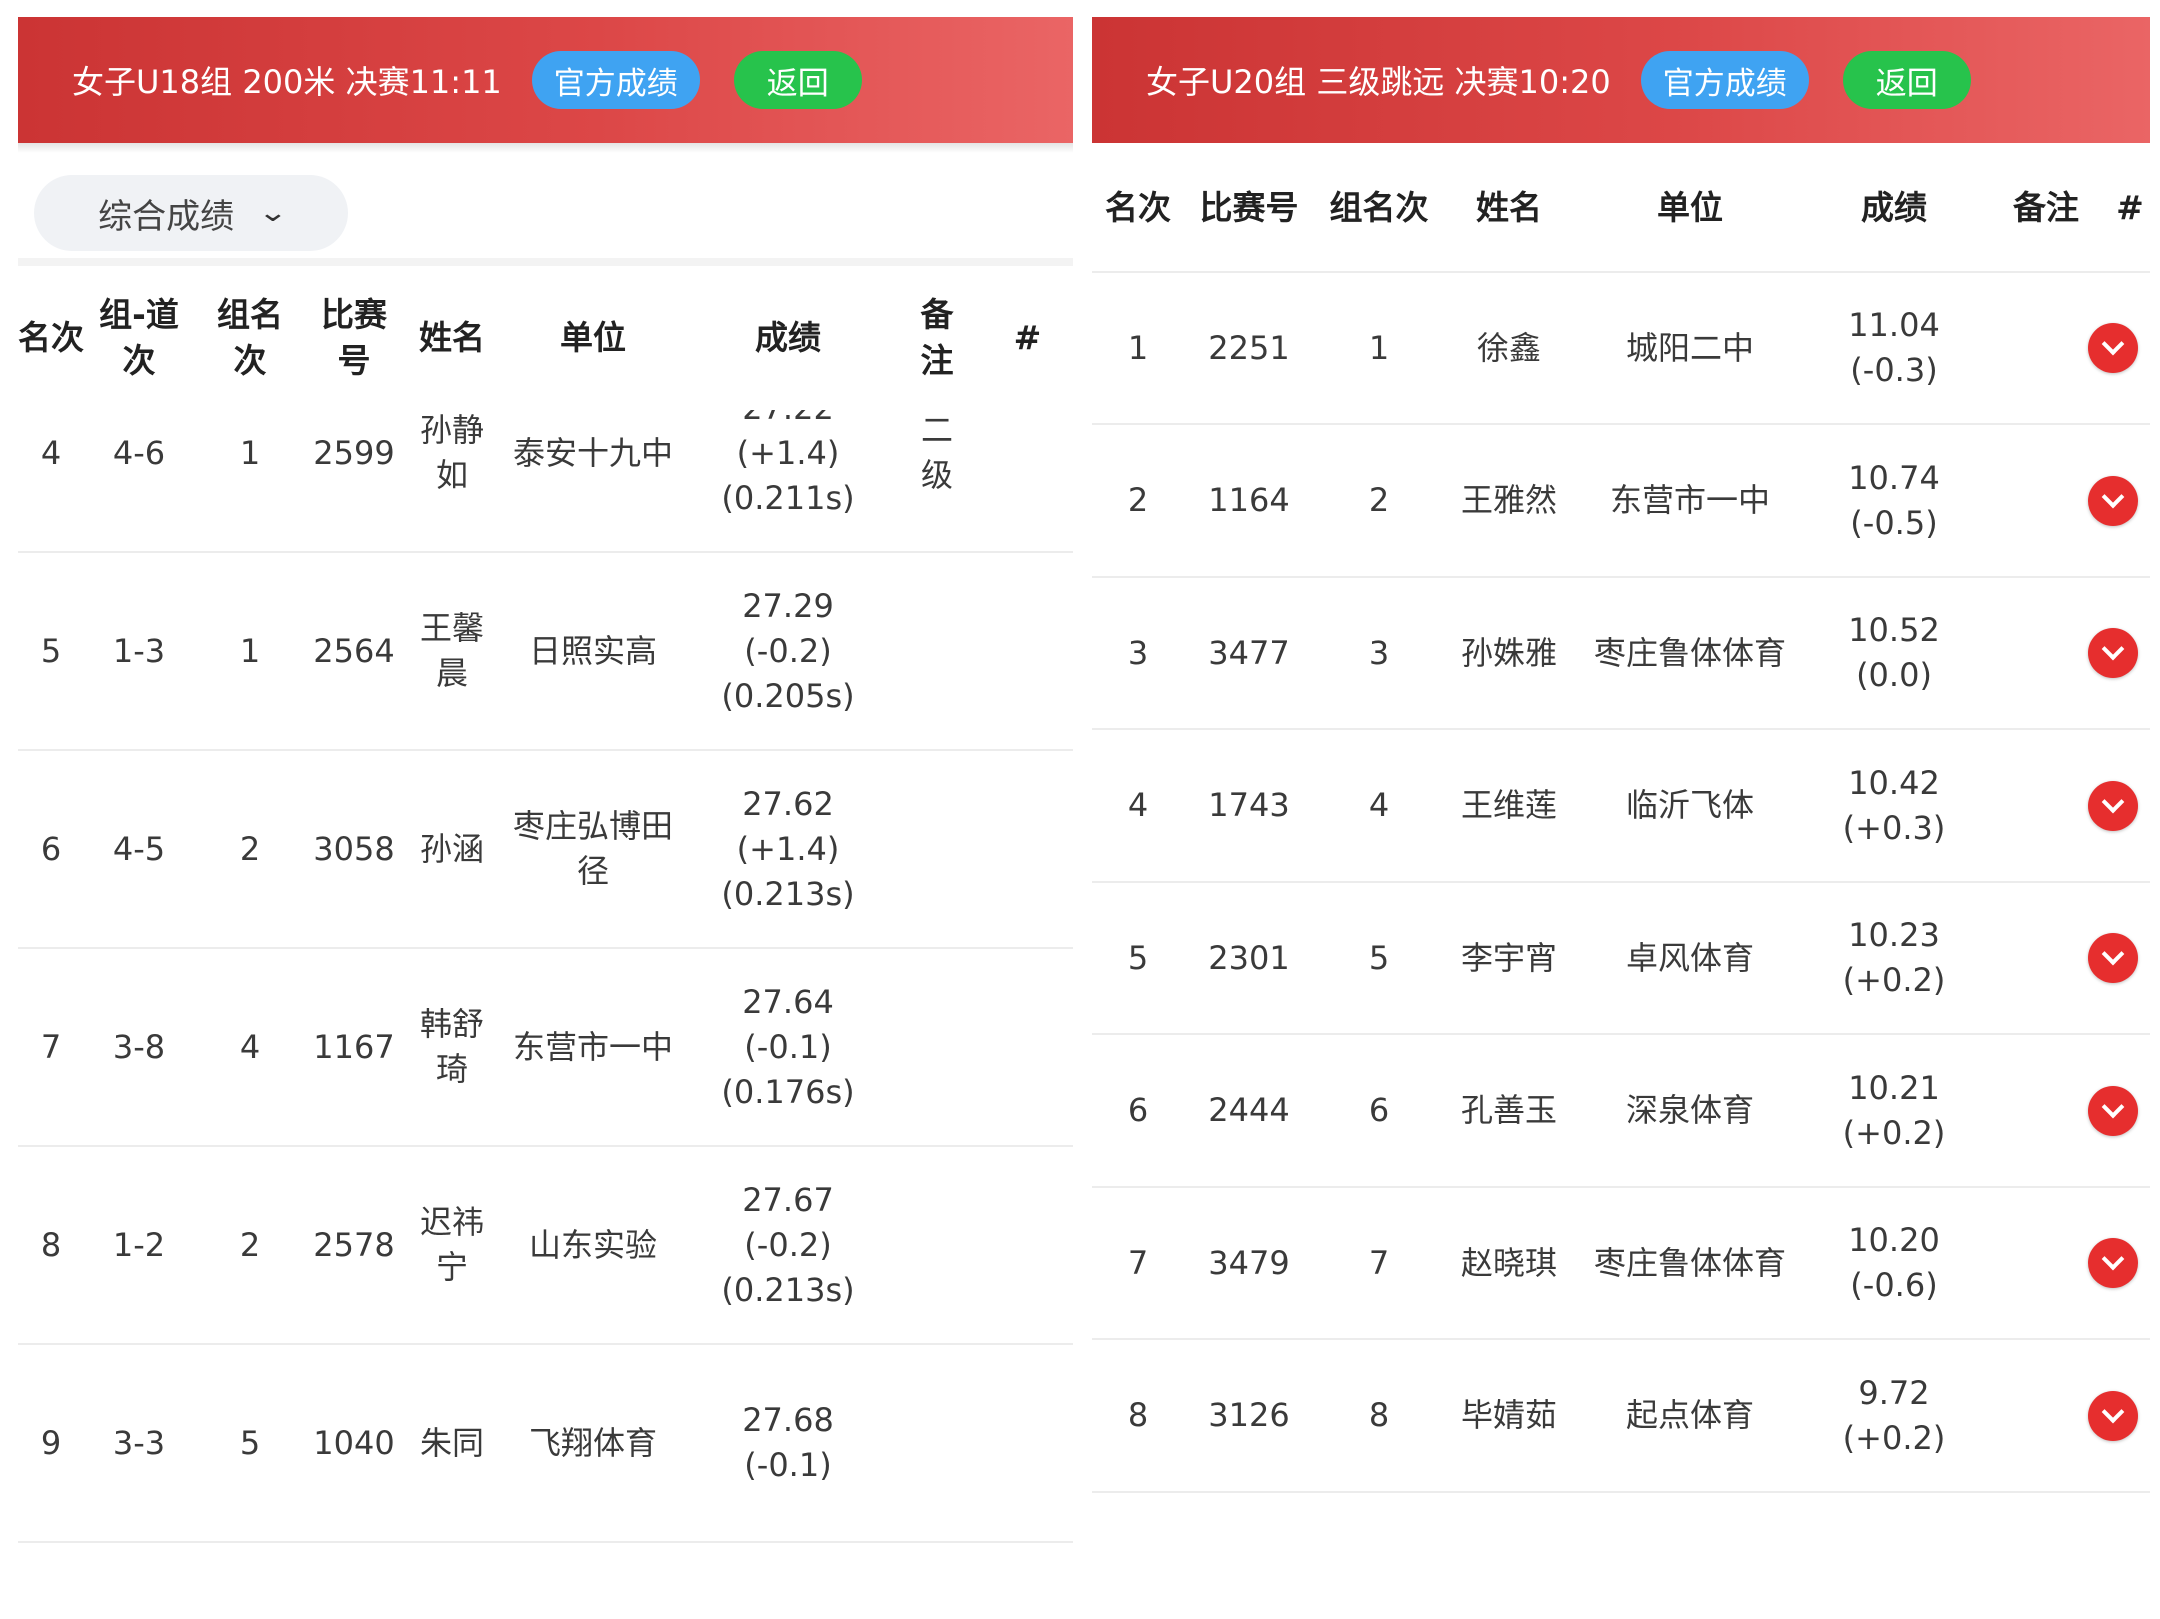 The width and height of the screenshot is (2160, 1619). I want to click on result-cell: 10.21 (+0.2), so click(1894, 1110).